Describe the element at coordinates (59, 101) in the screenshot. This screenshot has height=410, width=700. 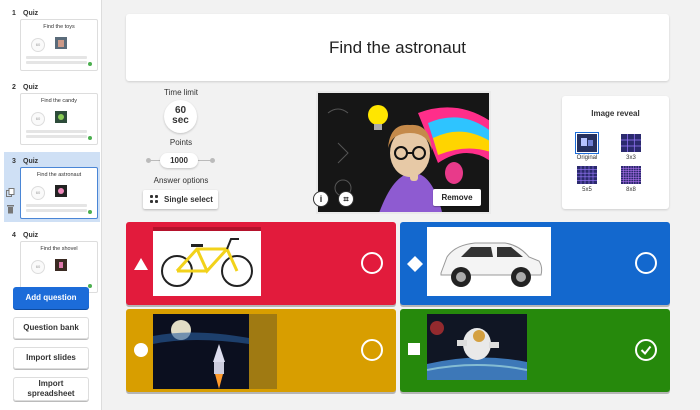
I see `thumb-title: Find the candy` at that location.